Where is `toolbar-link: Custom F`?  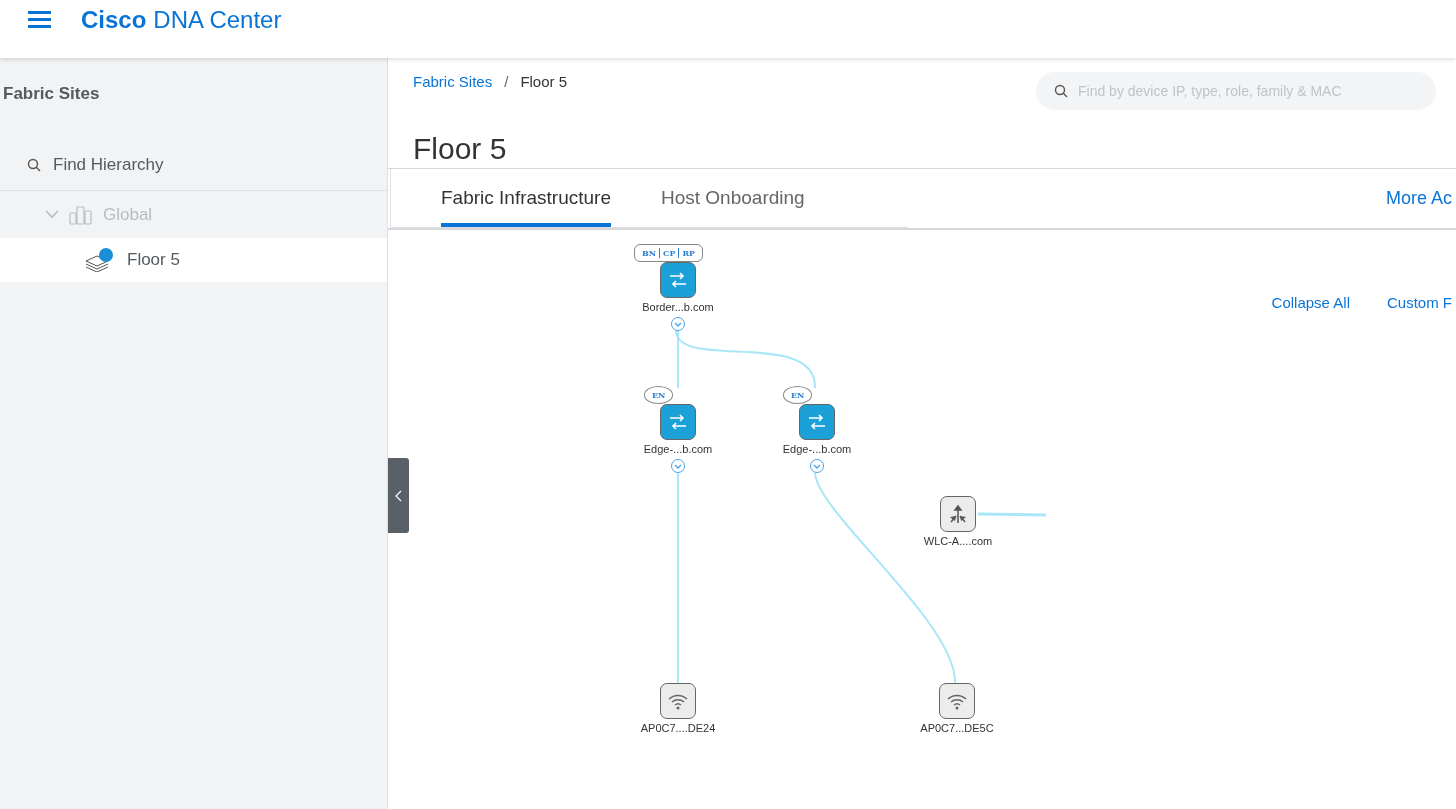
toolbar-link: Custom F is located at coordinates (1419, 302).